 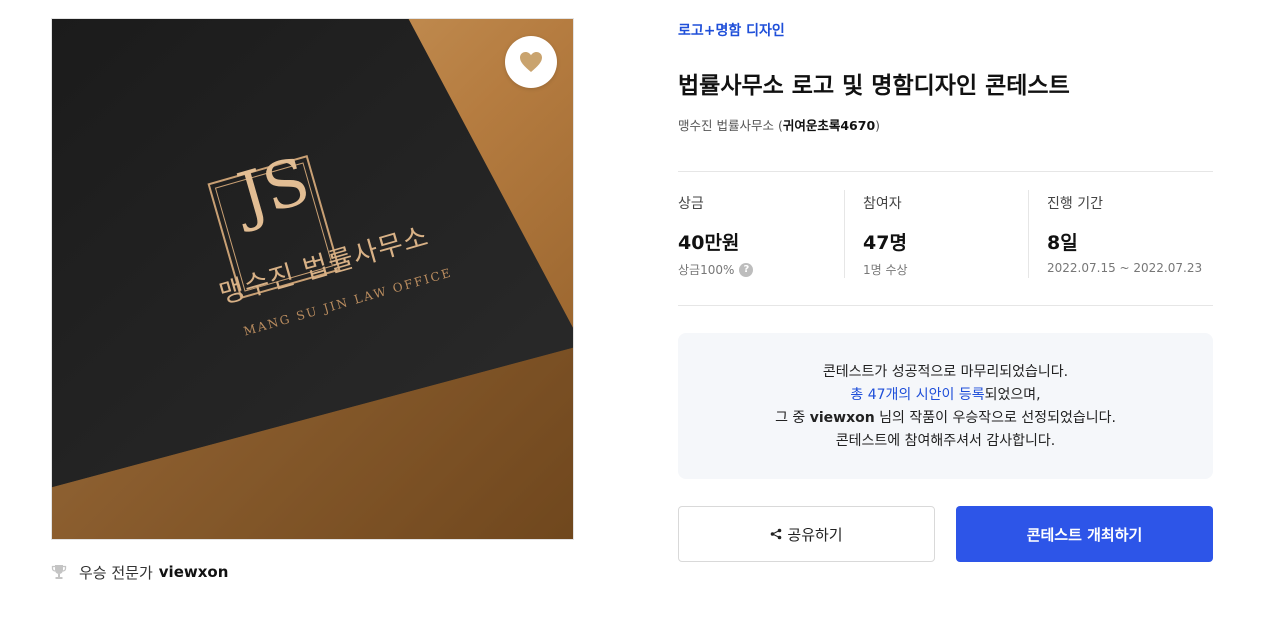 I want to click on stat-value: 40만원, so click(x=709, y=243).